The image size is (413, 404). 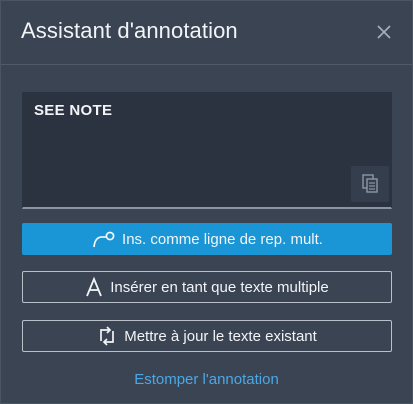 I want to click on update-icon, so click(x=107, y=336).